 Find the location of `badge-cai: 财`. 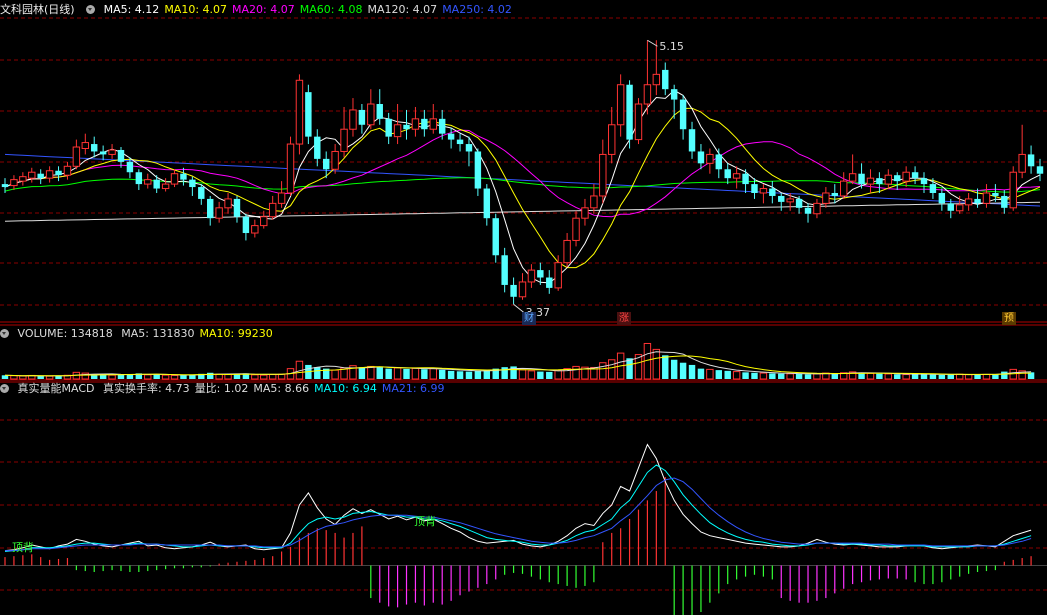

badge-cai: 财 is located at coordinates (529, 318).